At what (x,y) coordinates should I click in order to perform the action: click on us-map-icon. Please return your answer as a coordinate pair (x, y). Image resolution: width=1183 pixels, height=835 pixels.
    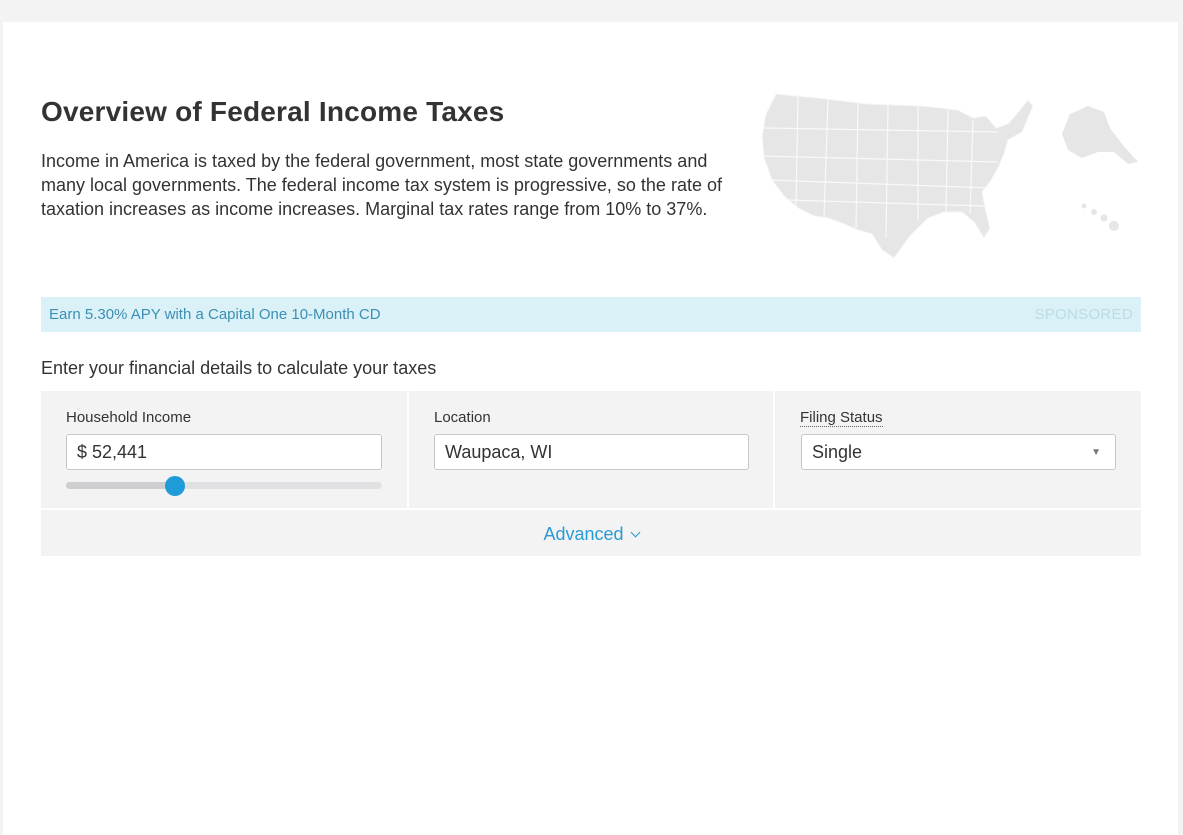
    Looking at the image, I should click on (949, 176).